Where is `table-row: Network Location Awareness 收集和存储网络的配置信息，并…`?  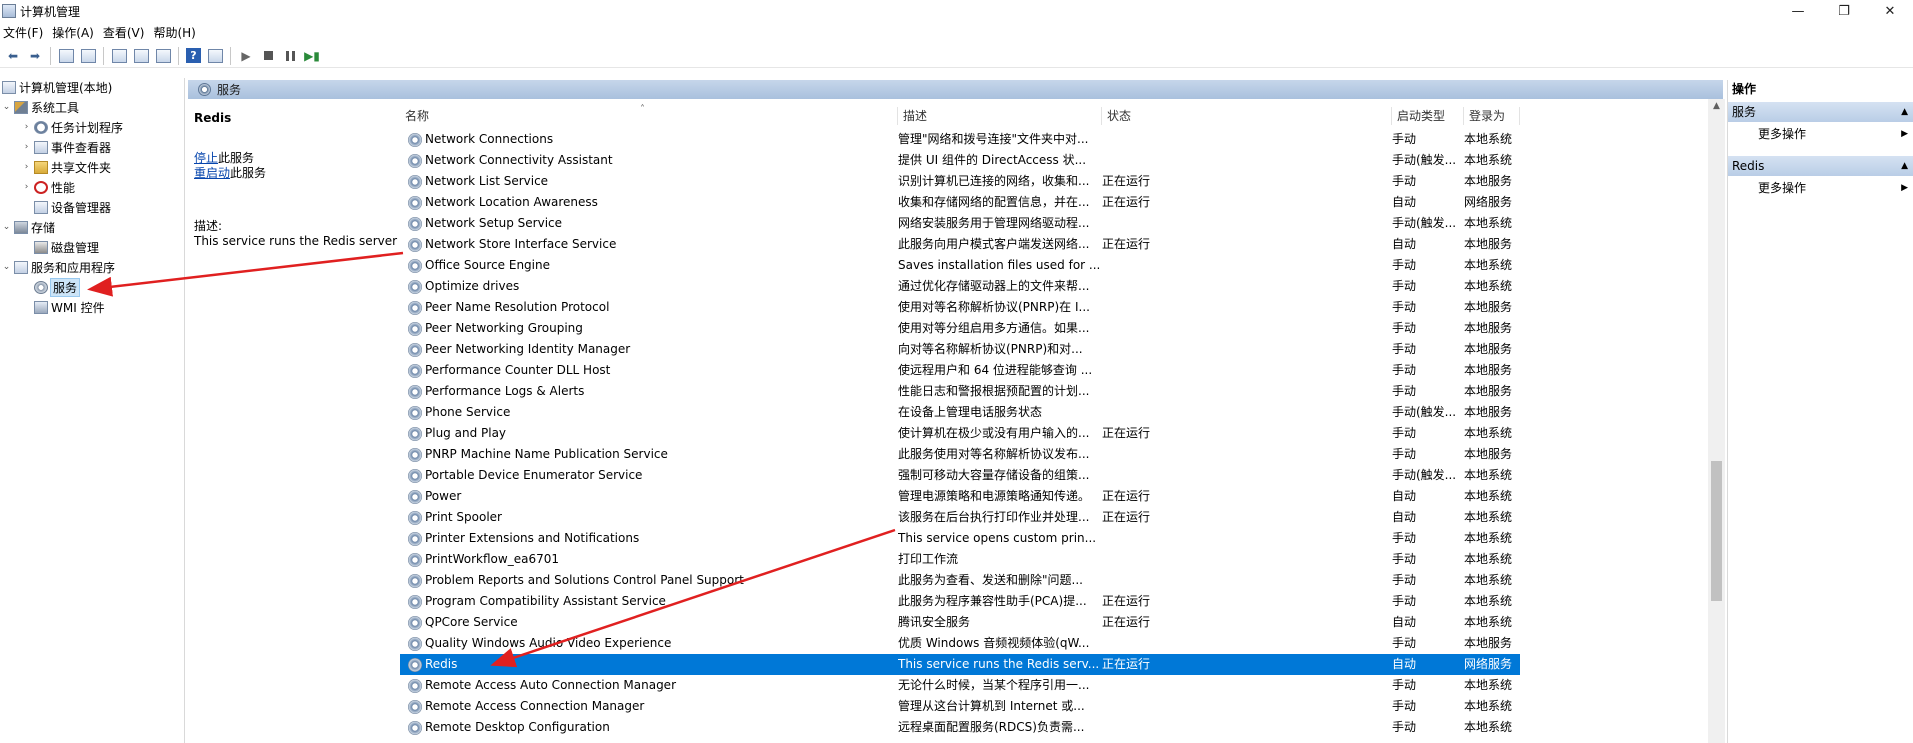 table-row: Network Location Awareness 收集和存储网络的配置信息，并… is located at coordinates (960, 202).